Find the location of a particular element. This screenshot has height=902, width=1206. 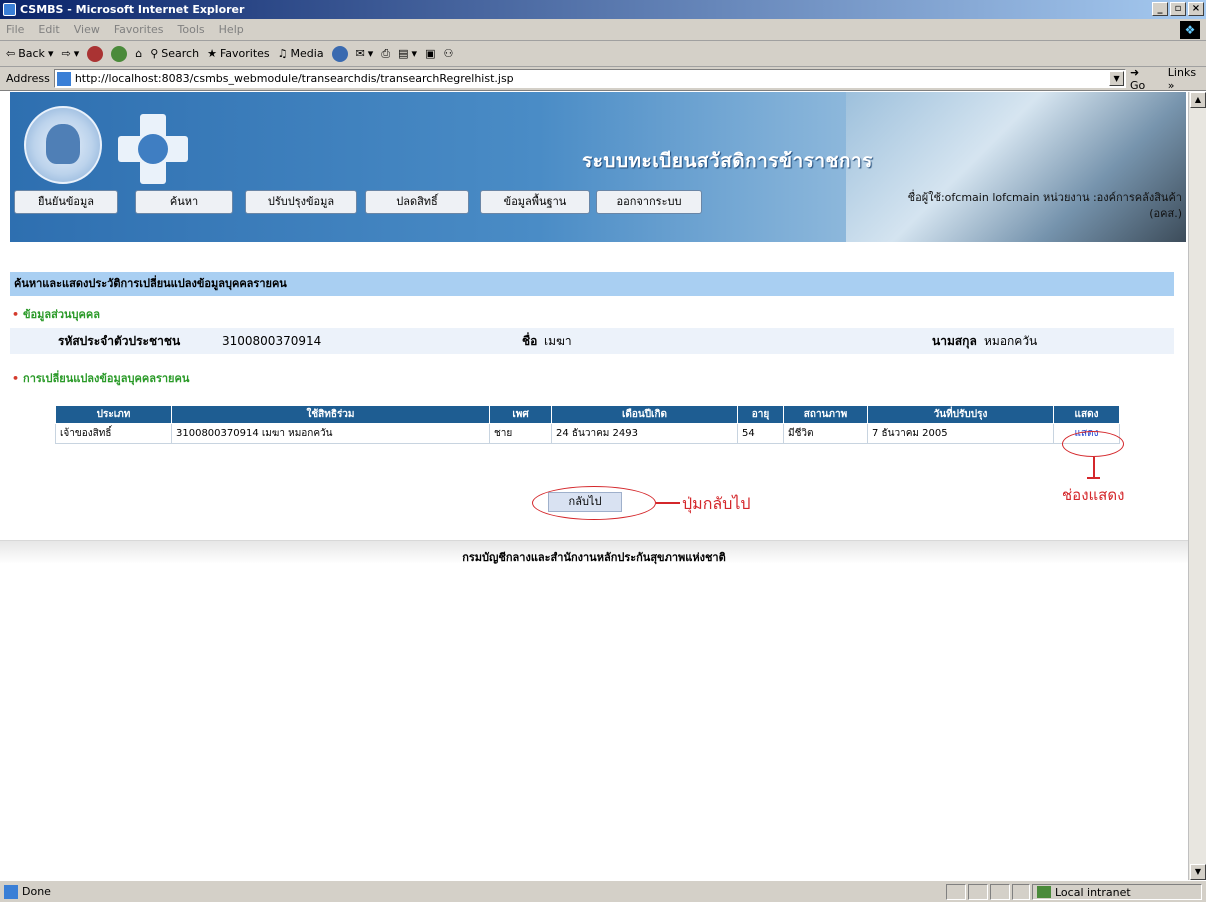

col-birth-date: เดือนปีเกิด is located at coordinates (644, 414).